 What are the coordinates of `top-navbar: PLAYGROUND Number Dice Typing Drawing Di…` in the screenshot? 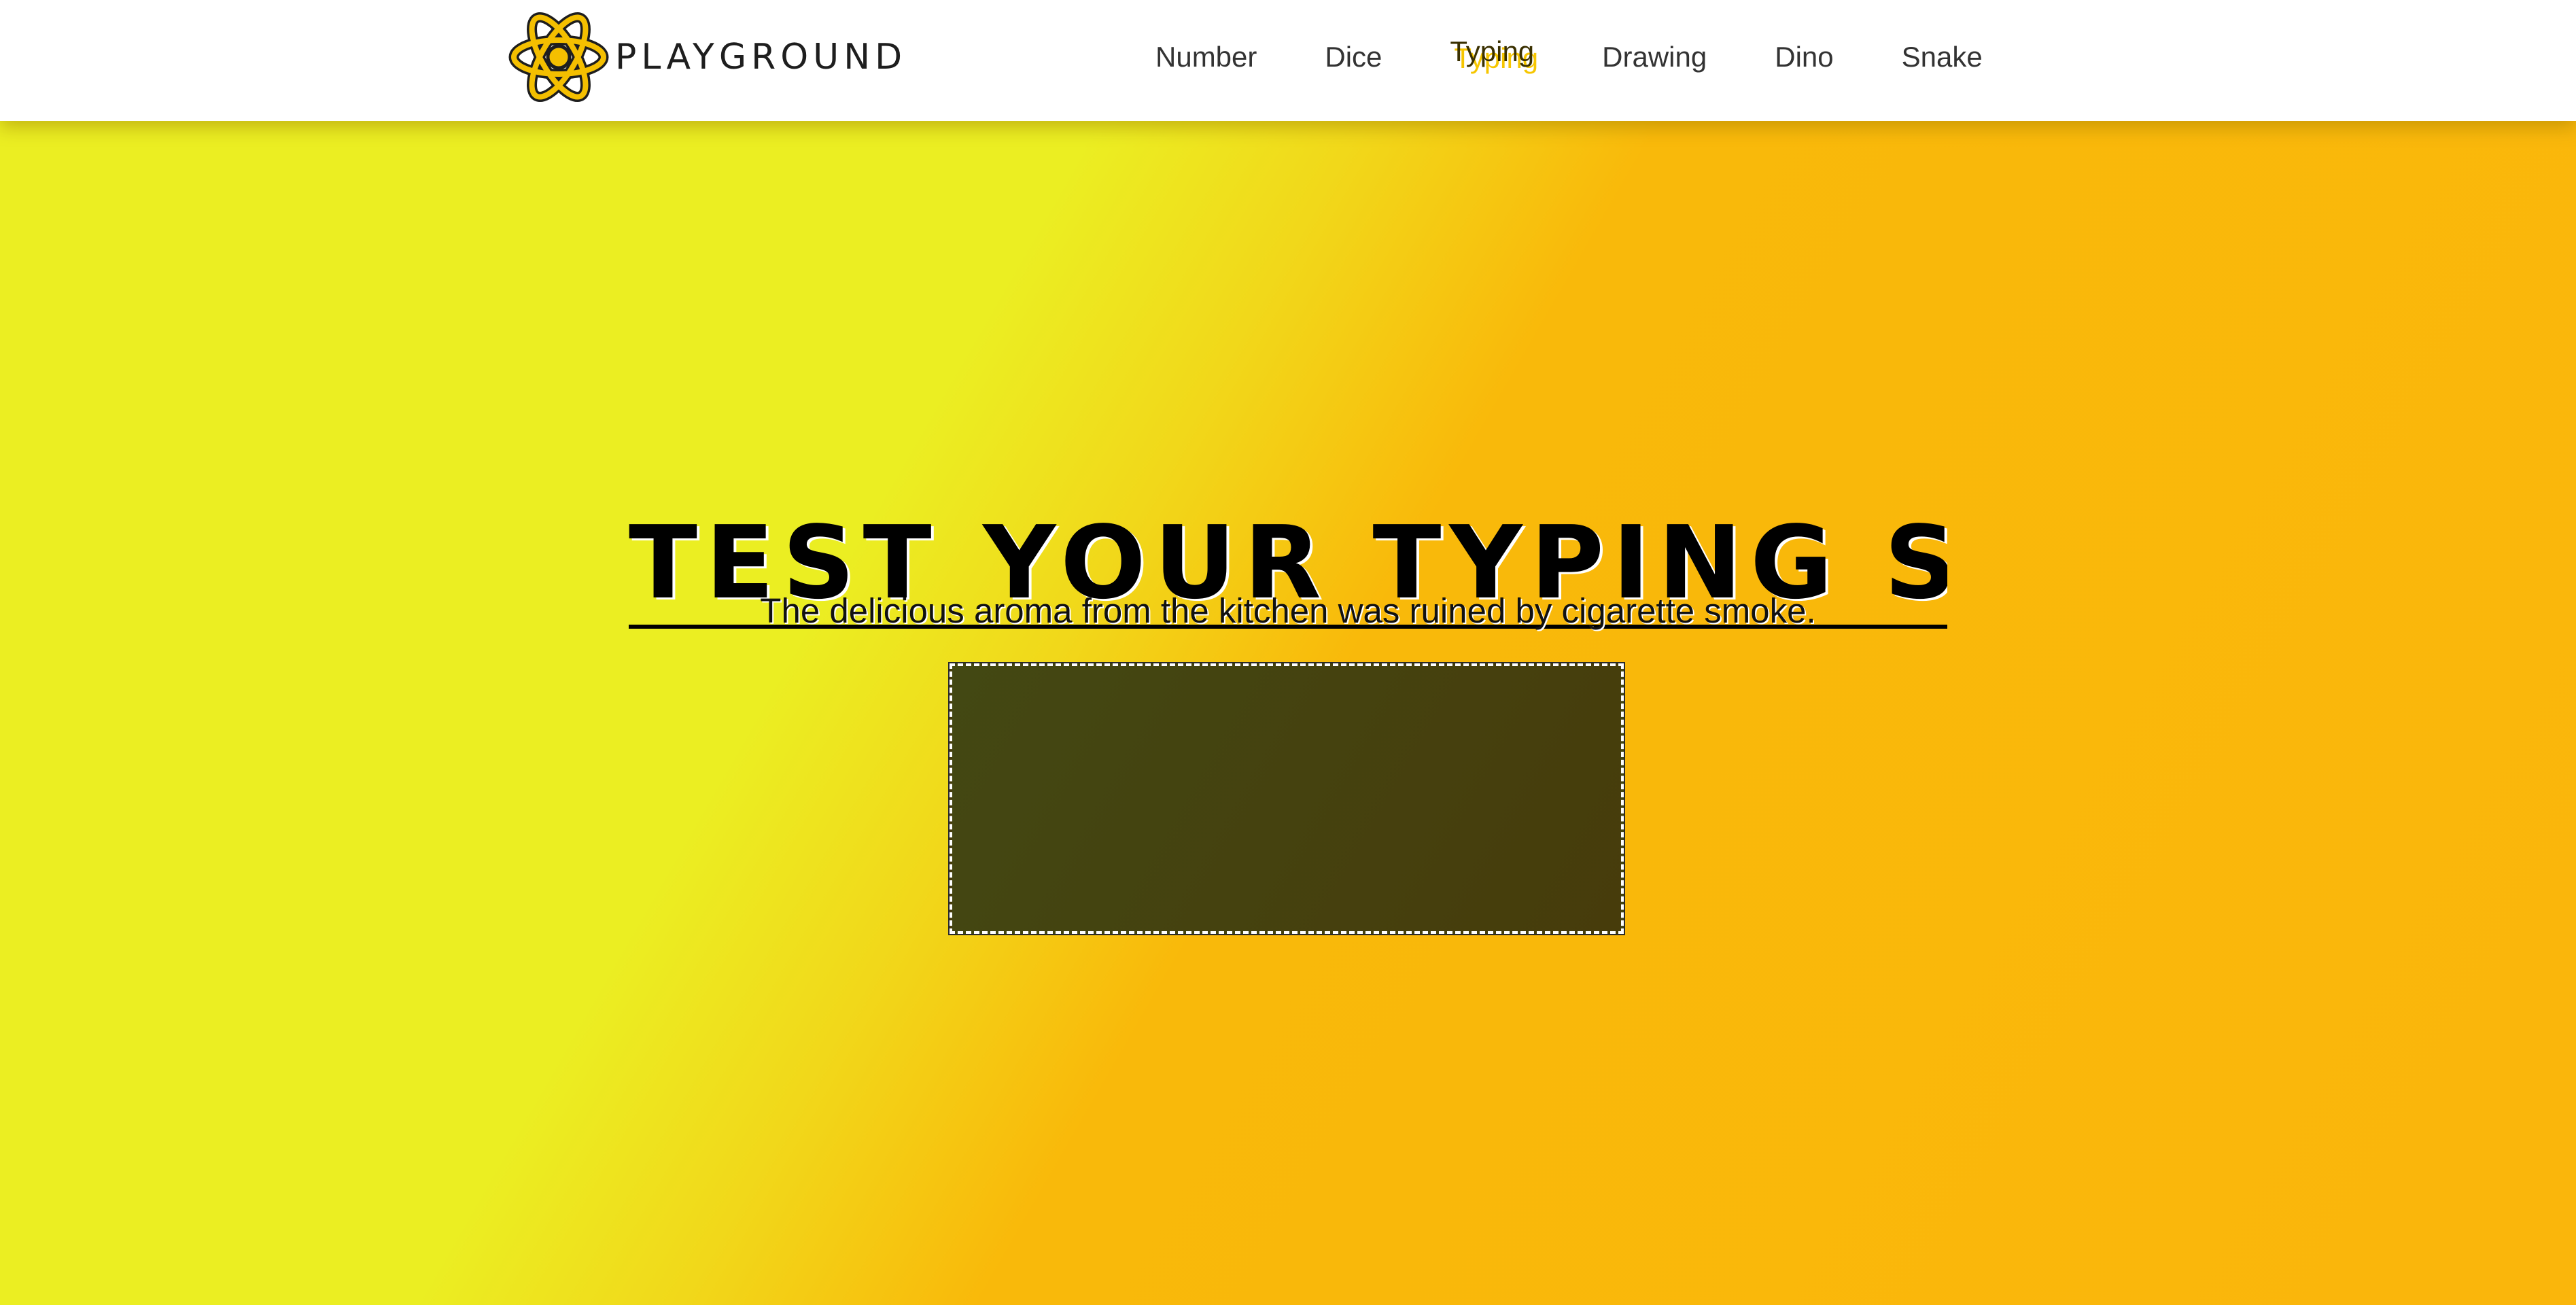 It's located at (1288, 60).